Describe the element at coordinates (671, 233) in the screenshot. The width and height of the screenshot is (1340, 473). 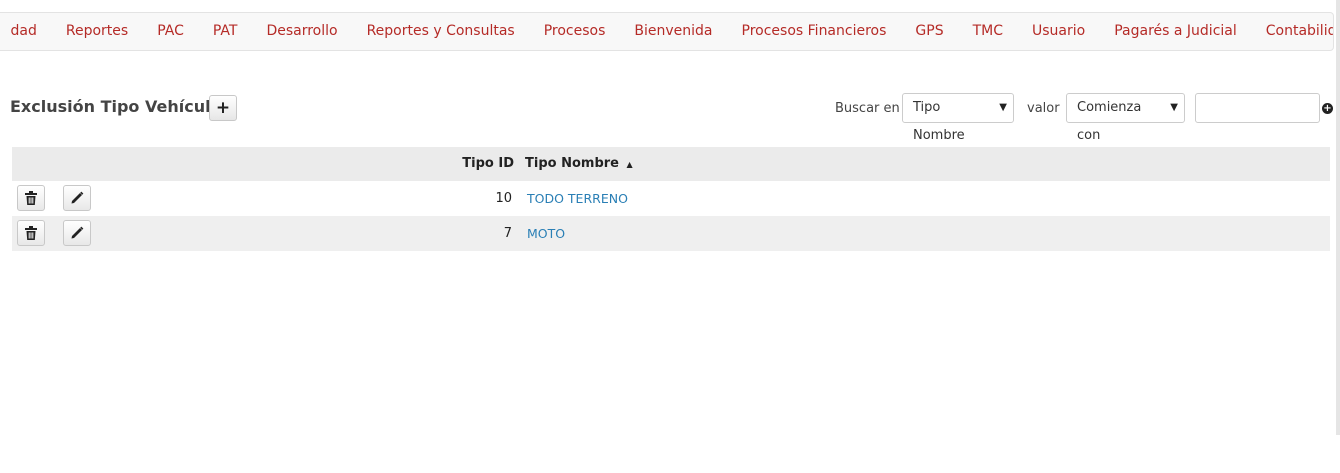
I see `table-row: 7 MOTO` at that location.